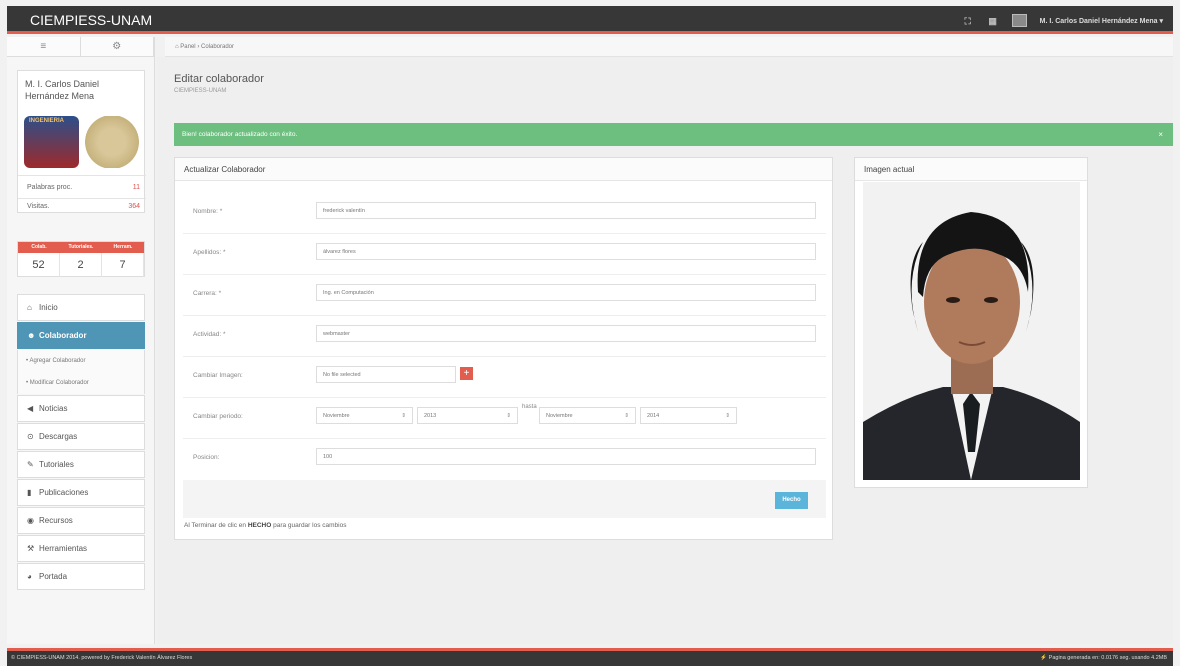 The image size is (1180, 666). What do you see at coordinates (466, 373) in the screenshot?
I see `add-file-button: +` at bounding box center [466, 373].